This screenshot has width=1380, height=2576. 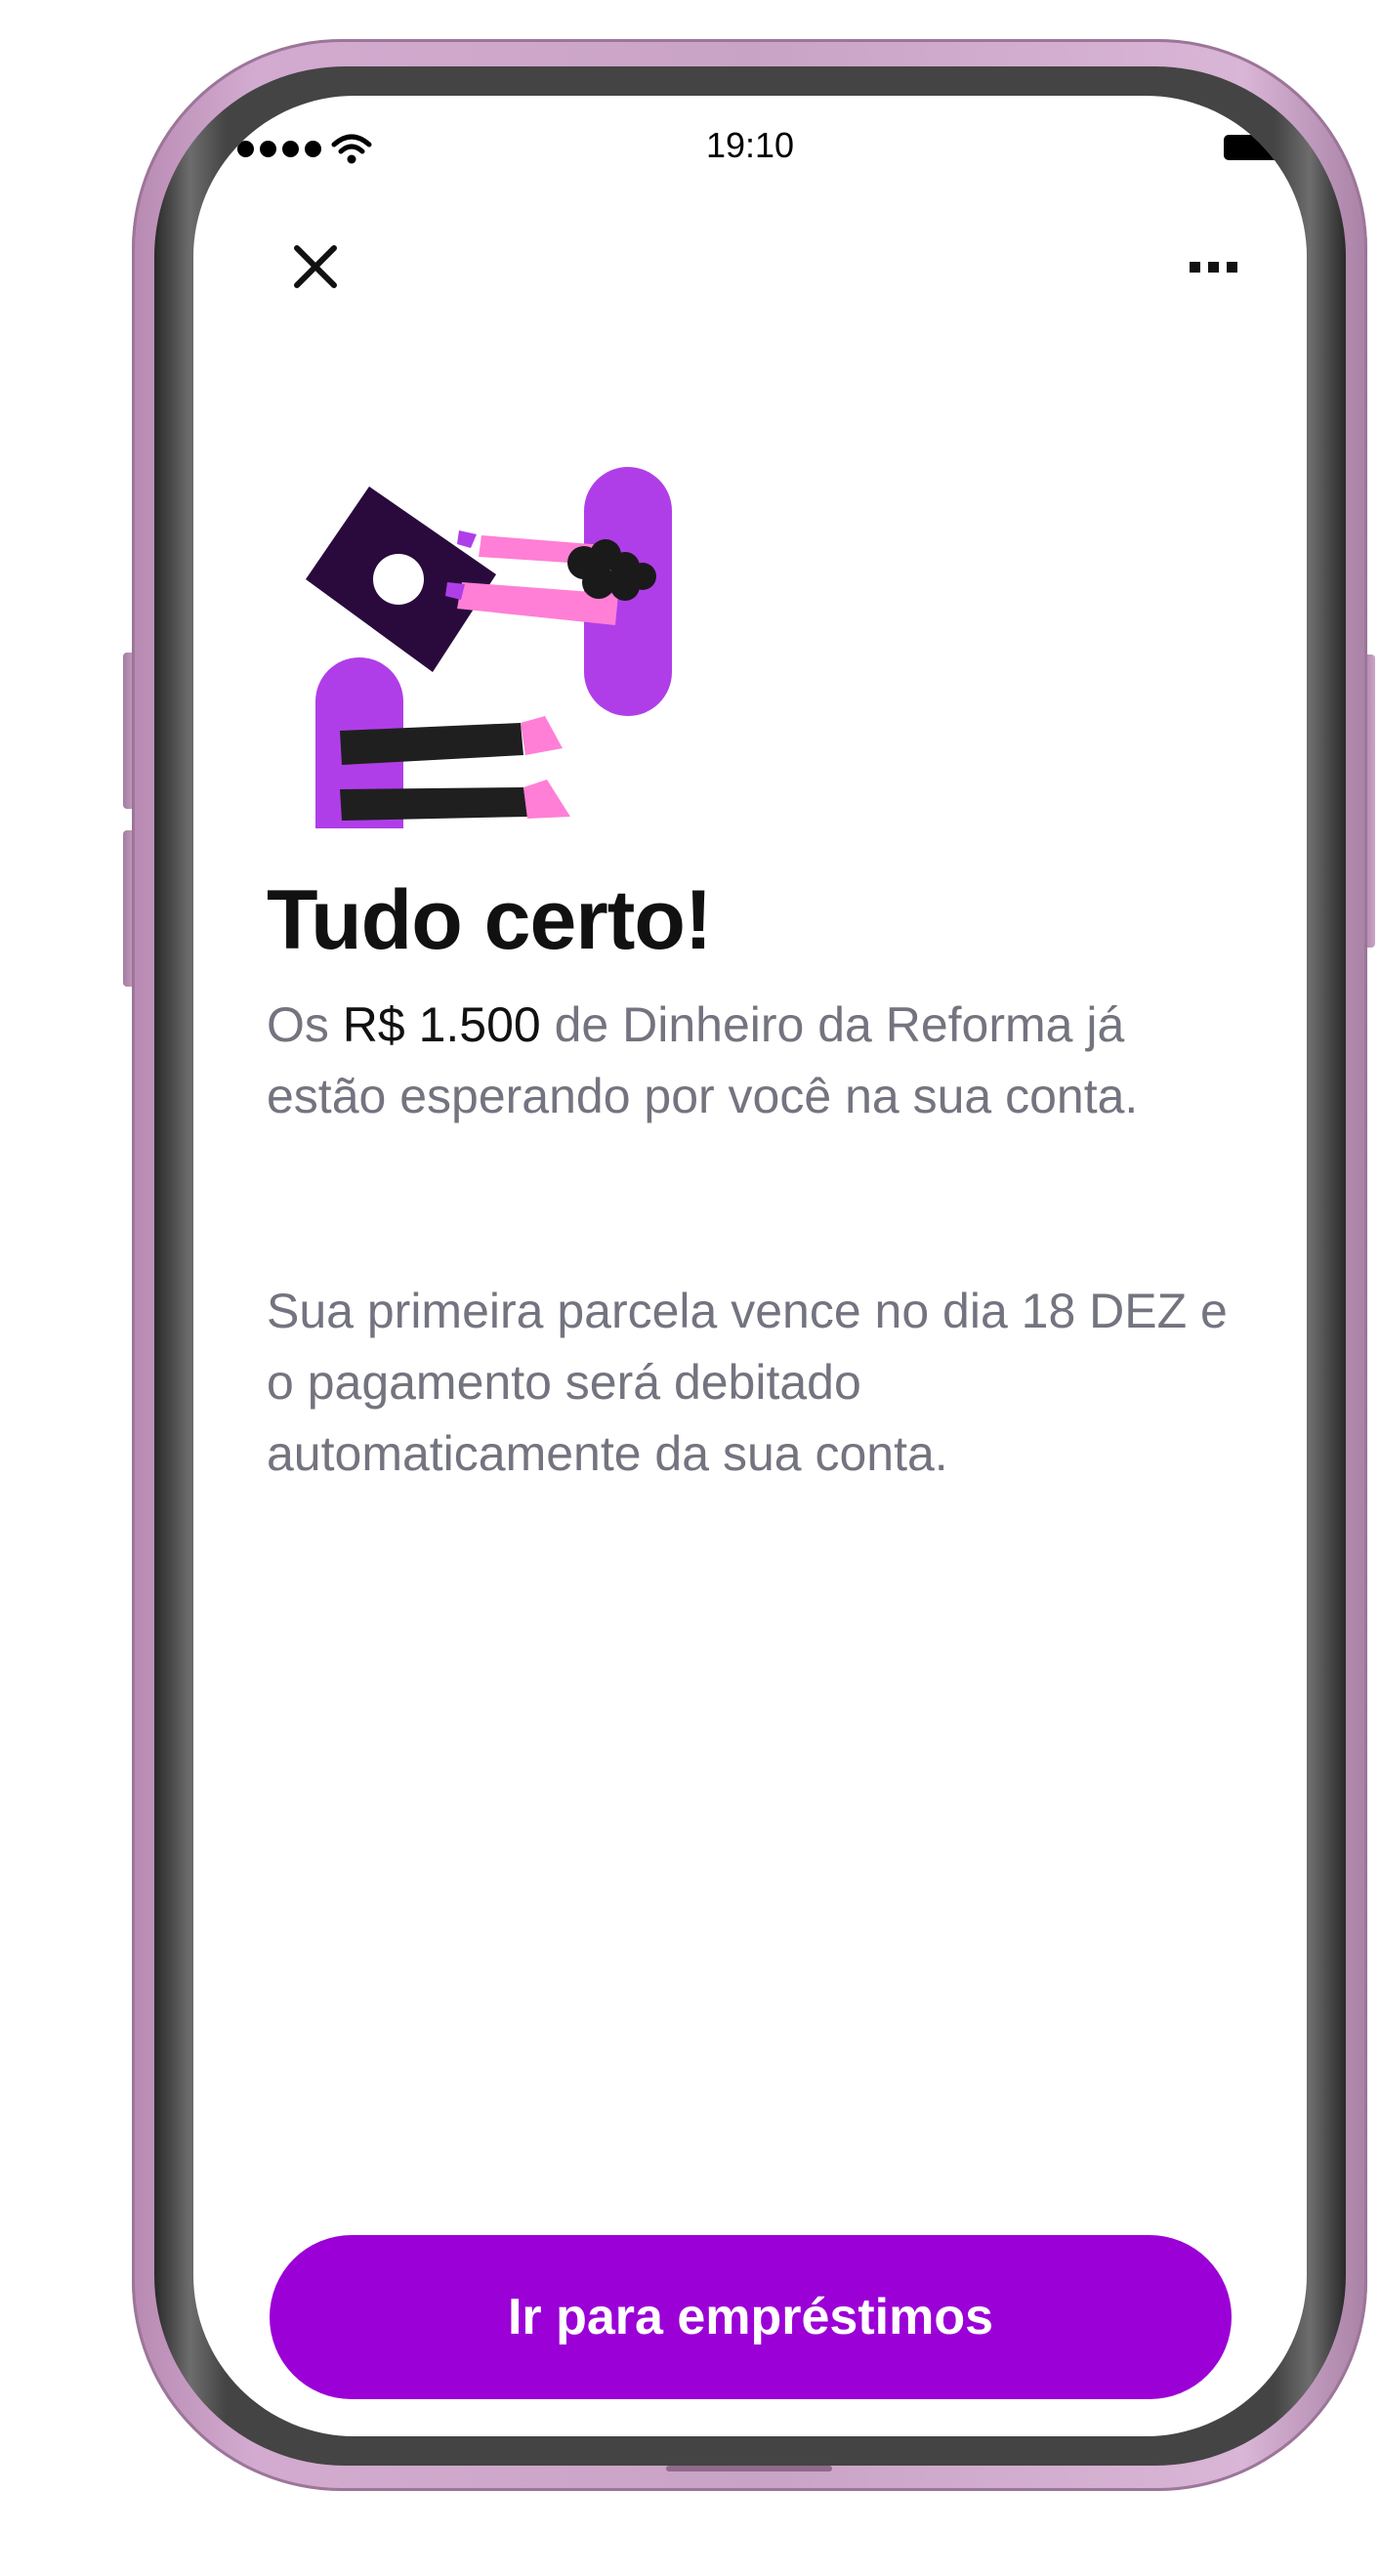 I want to click on more-horizontal-icon, so click(x=1213, y=267).